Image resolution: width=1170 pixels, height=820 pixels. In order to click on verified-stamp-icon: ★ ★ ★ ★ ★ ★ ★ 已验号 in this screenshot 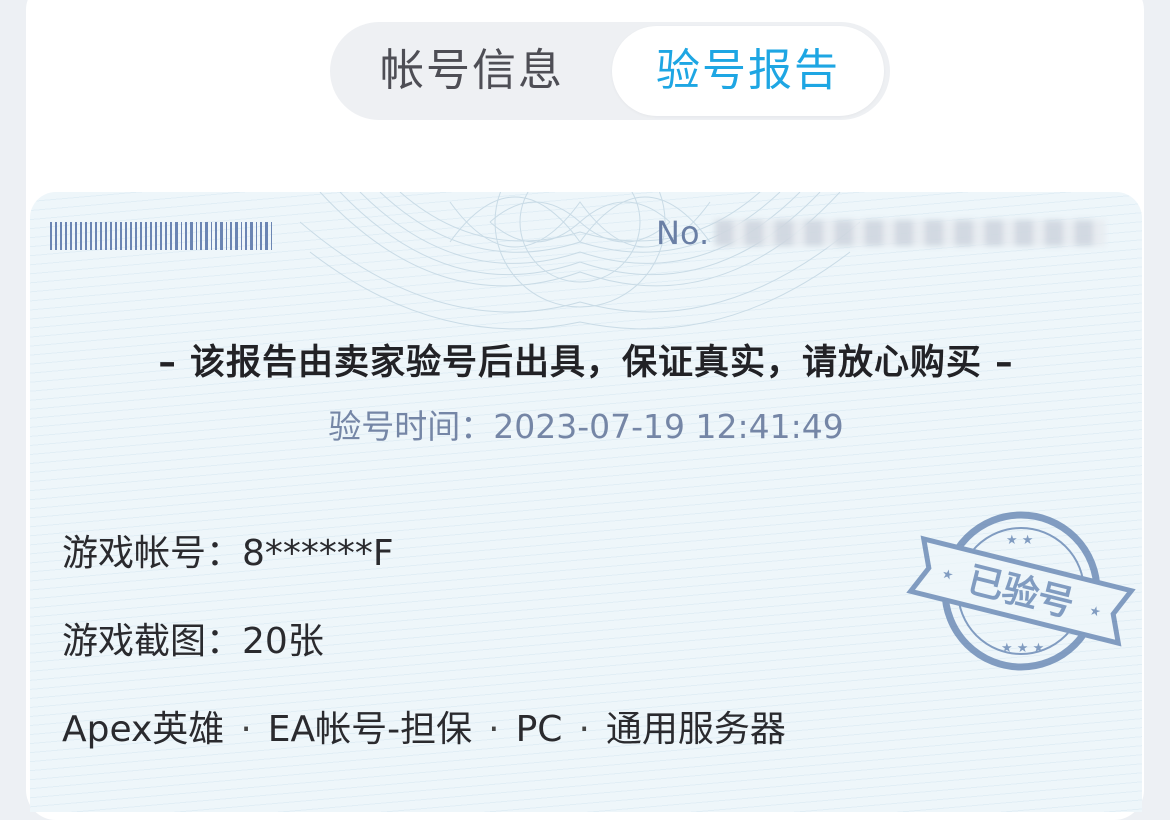, I will do `click(1021, 591)`.